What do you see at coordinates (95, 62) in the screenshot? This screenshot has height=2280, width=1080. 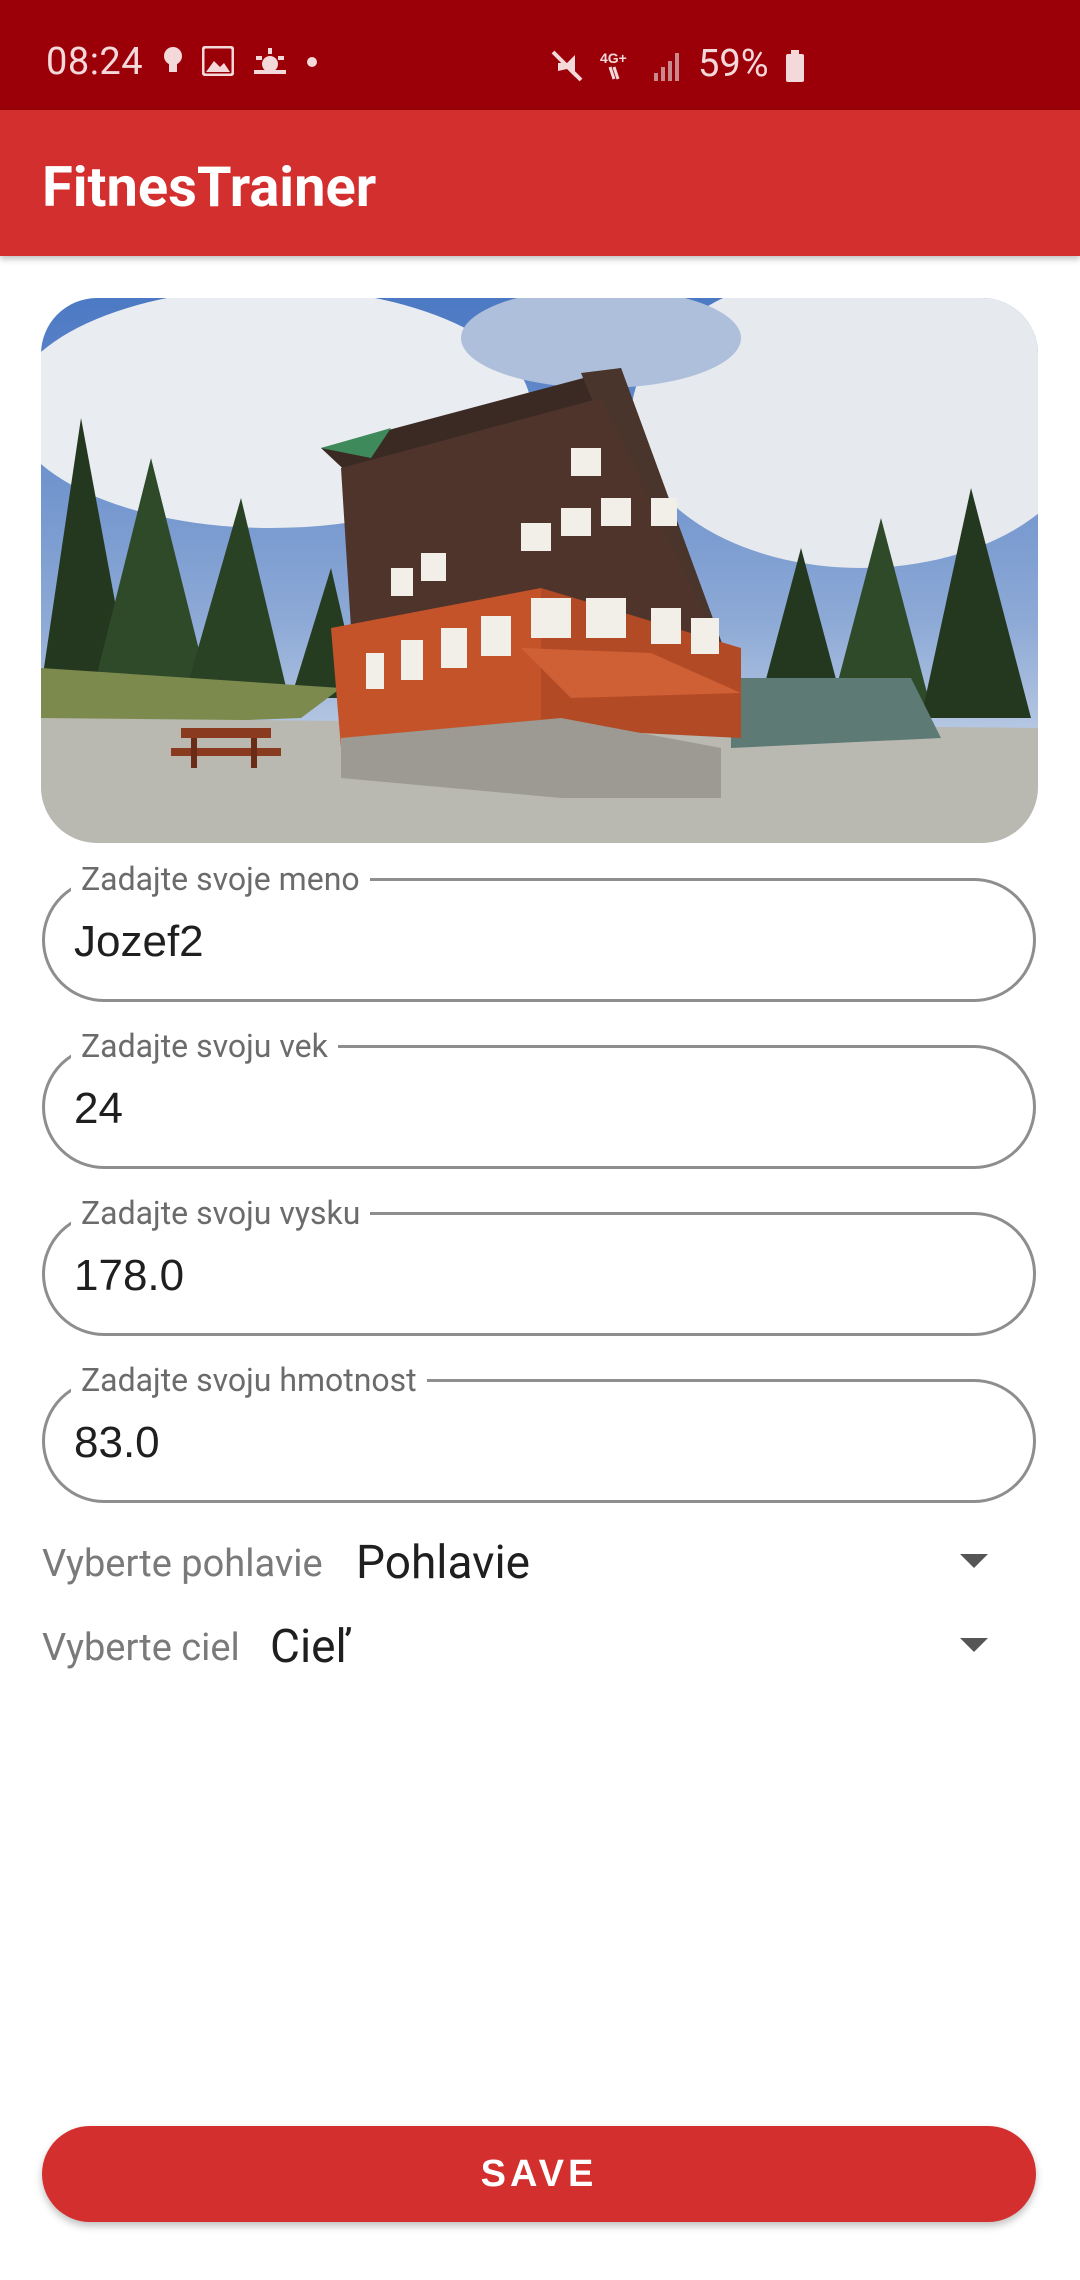 I see `status-time: 08:24` at bounding box center [95, 62].